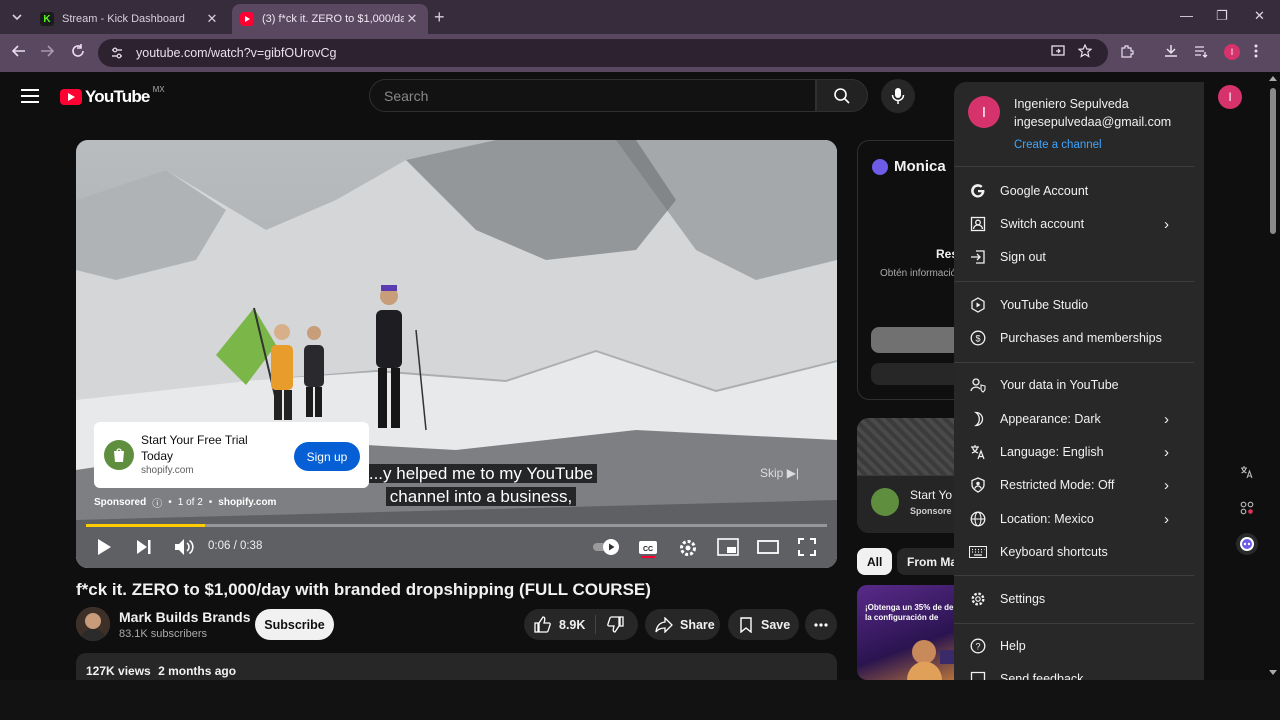 This screenshot has width=1280, height=720. Describe the element at coordinates (157, 502) in the screenshot. I see `info-icon: ⓘ` at that location.